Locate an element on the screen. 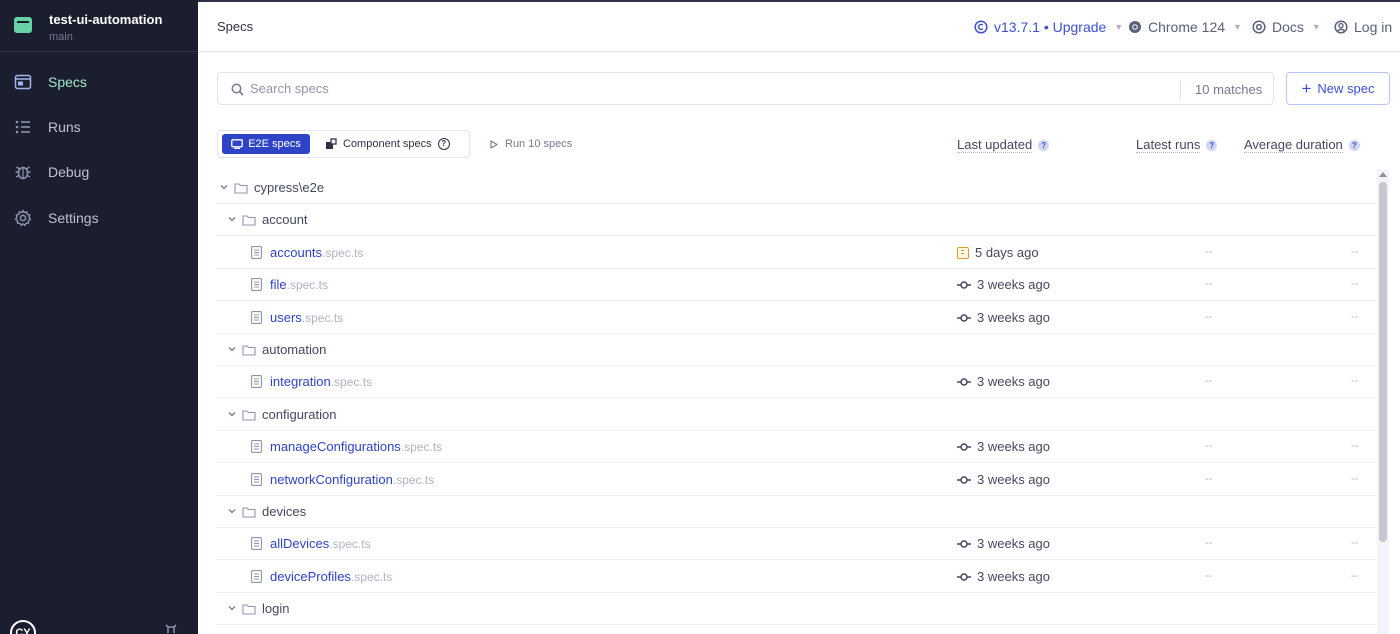 The width and height of the screenshot is (1400, 634). column-header-average-duration: Average duration ? is located at coordinates (1302, 145).